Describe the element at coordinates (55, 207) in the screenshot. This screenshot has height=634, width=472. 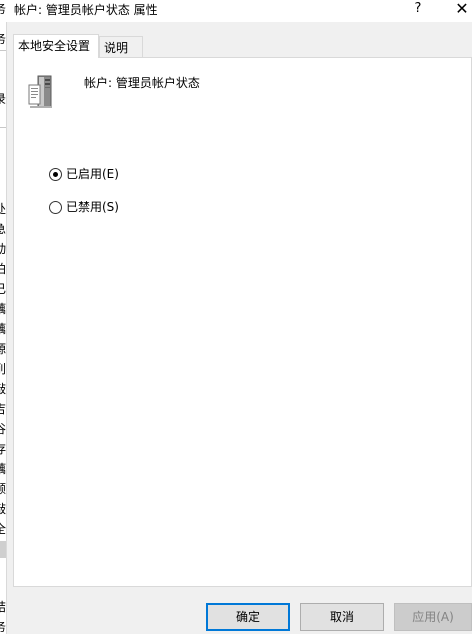
I see `disabled-radio` at that location.